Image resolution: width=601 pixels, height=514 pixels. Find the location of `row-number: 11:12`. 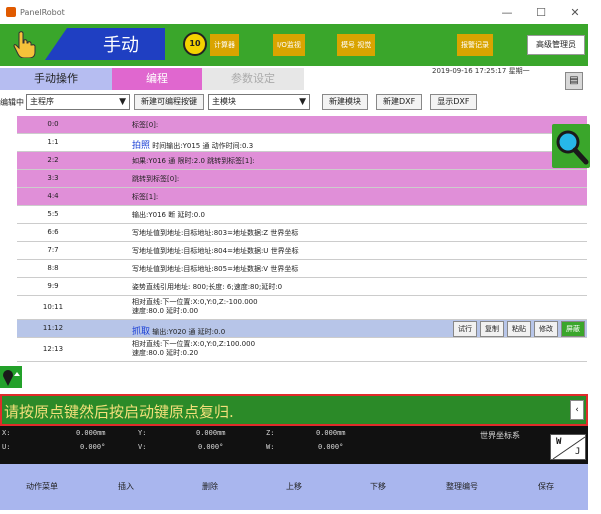

row-number: 11:12 is located at coordinates (53, 328).